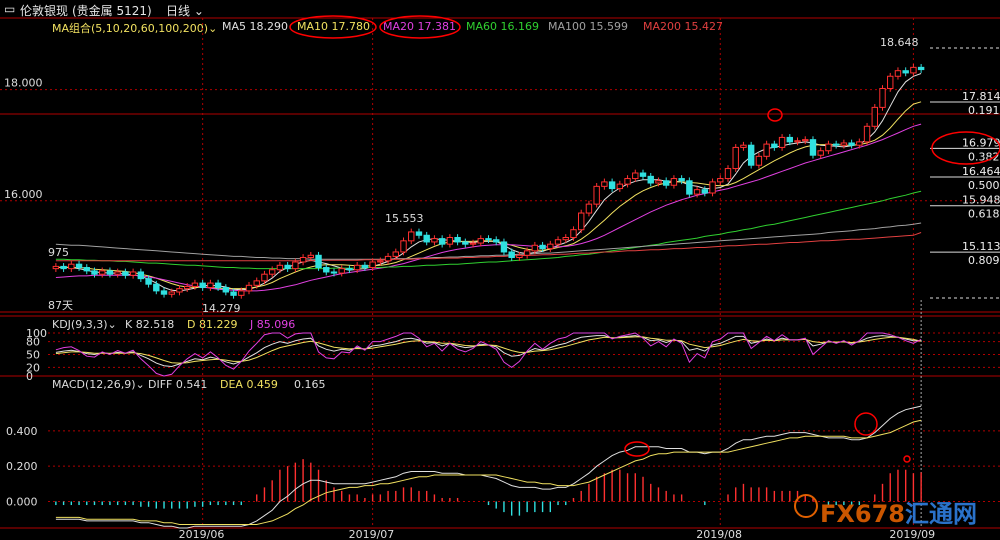 Image resolution: width=1000 pixels, height=540 pixels. Describe the element at coordinates (981, 96) in the screenshot. I see `fib-level-price: 17.814` at that location.